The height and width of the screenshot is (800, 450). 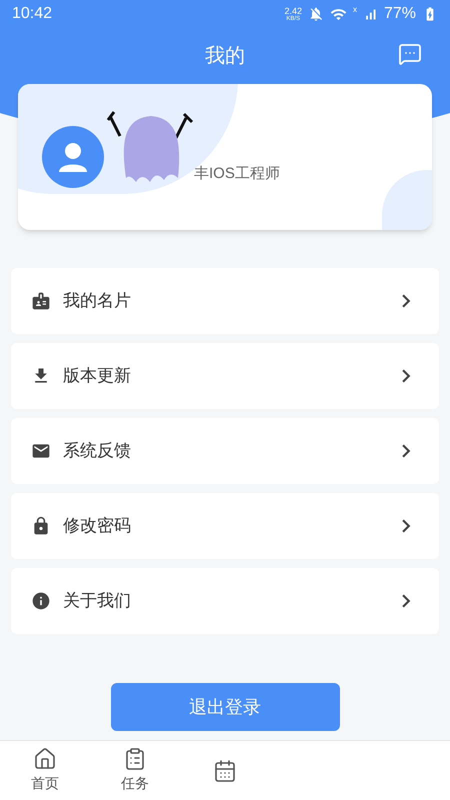 I want to click on bell-off-icon, so click(x=316, y=14).